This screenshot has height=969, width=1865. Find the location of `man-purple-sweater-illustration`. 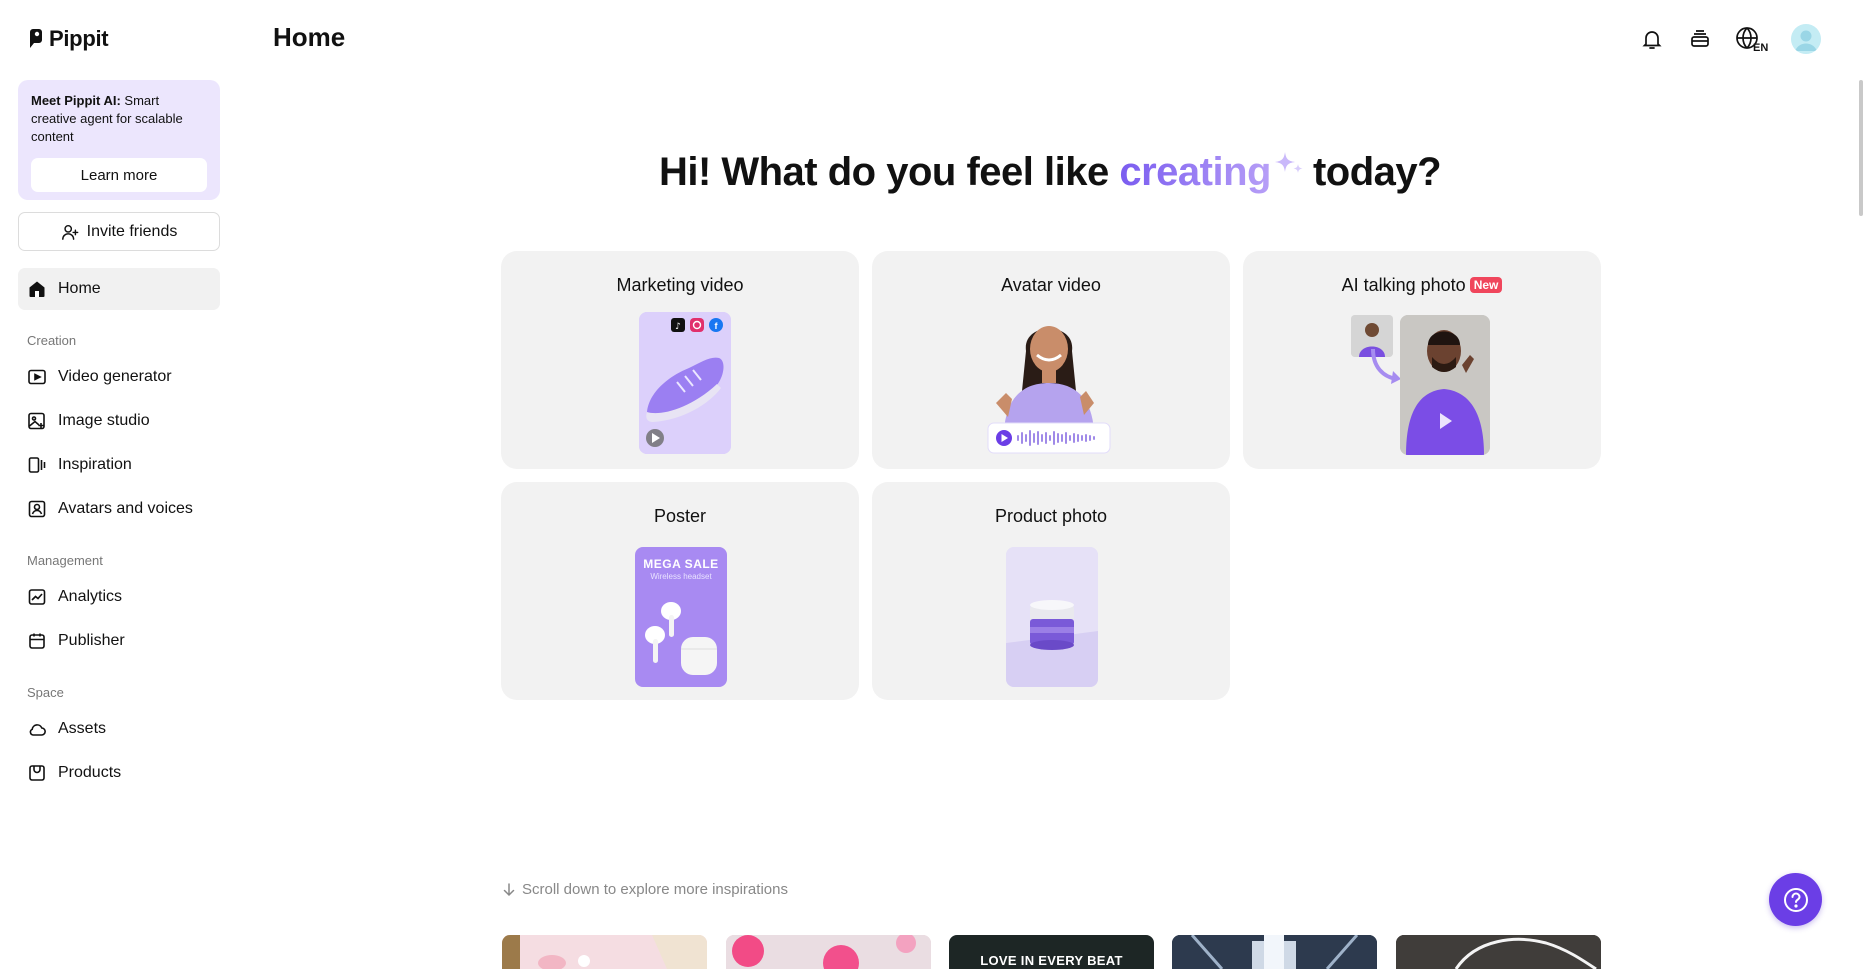

man-purple-sweater-illustration is located at coordinates (1445, 385).